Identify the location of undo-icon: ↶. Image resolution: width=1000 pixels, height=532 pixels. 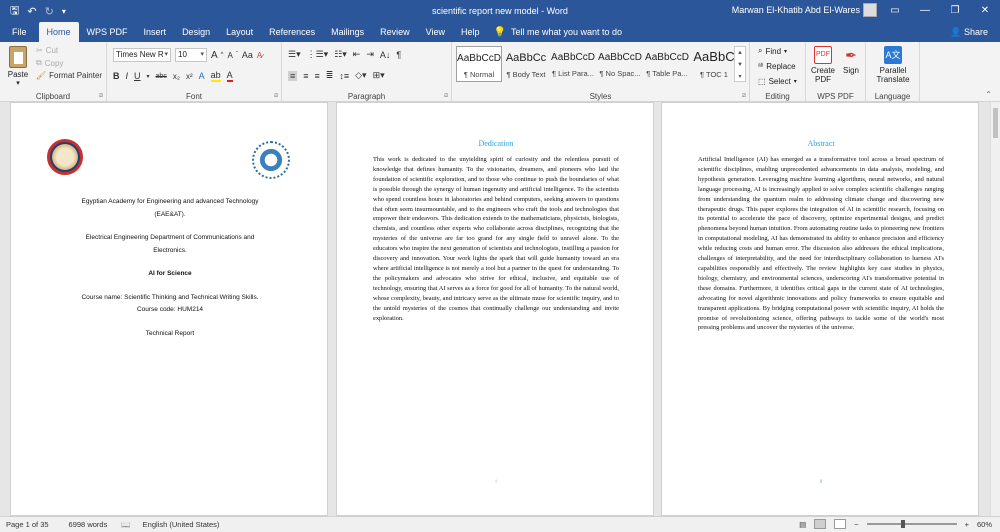
(31, 11).